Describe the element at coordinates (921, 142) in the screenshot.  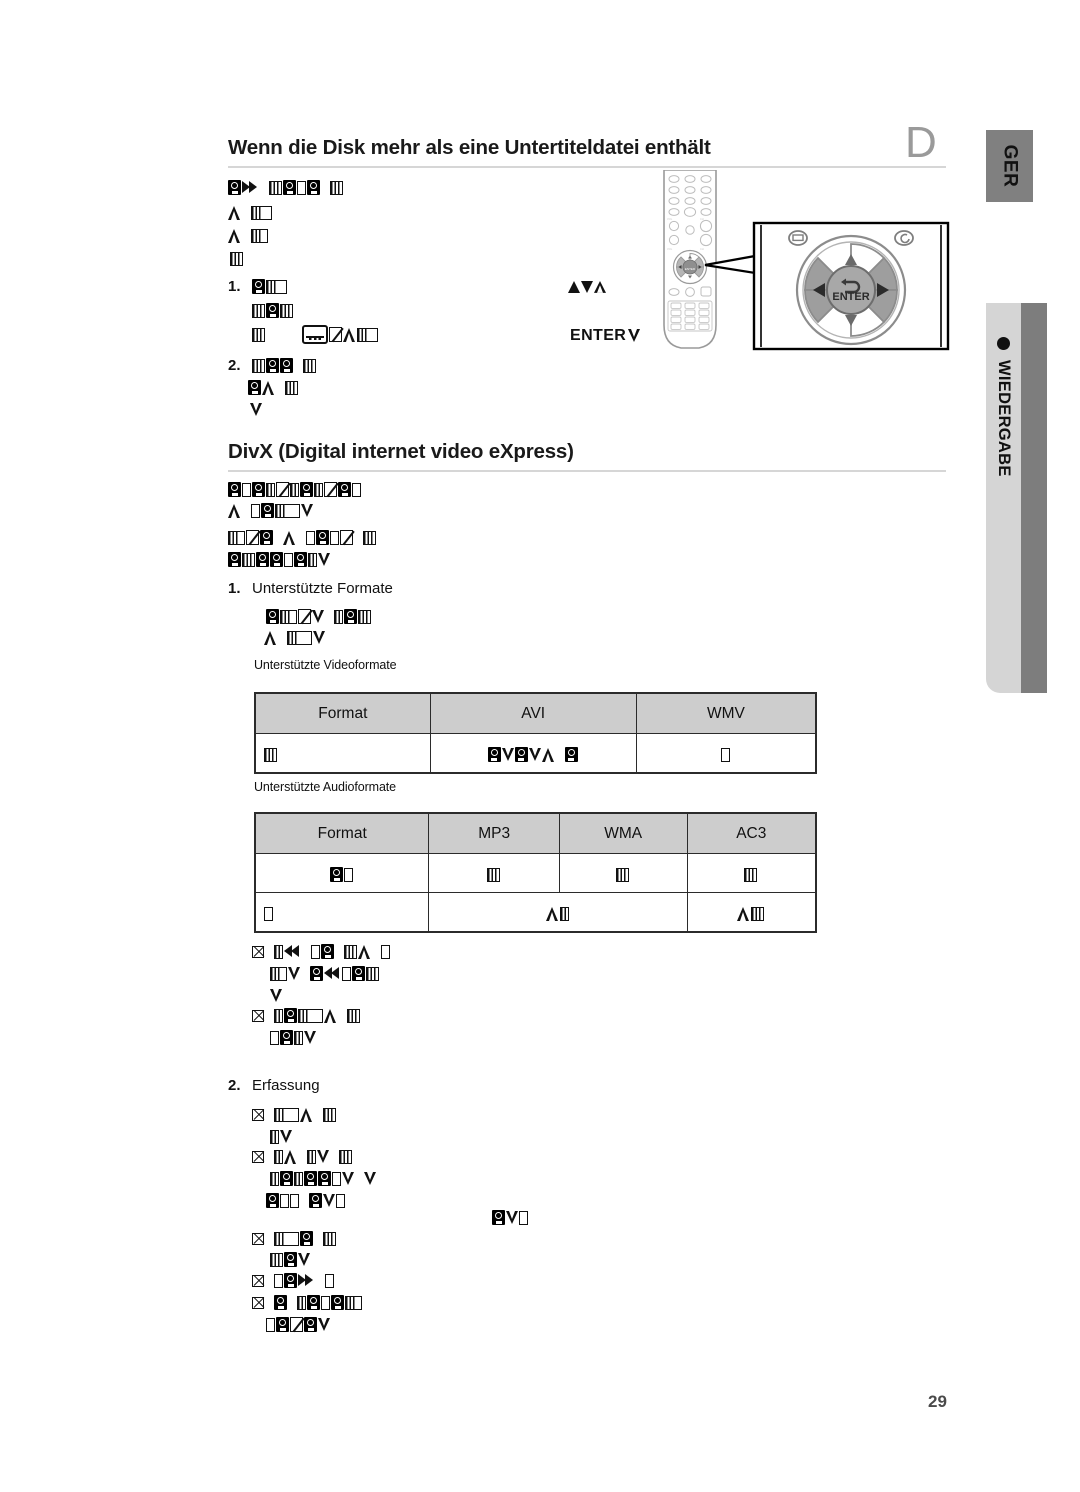
I see `disc-type-marker: D` at that location.